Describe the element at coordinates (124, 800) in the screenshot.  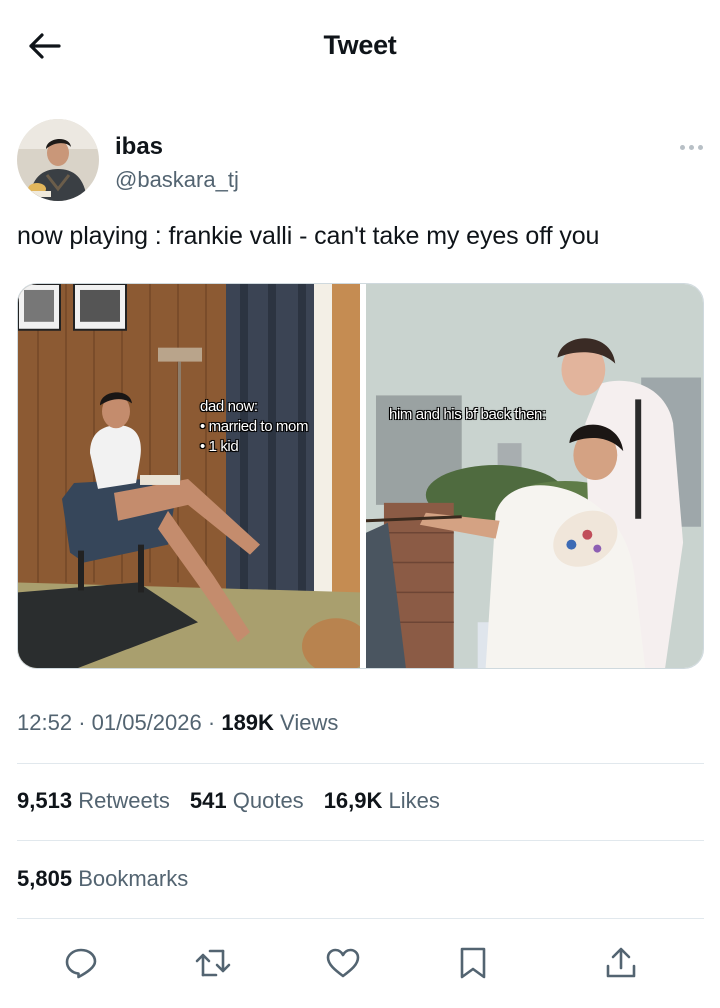
I see `retweets-label: Retweets` at that location.